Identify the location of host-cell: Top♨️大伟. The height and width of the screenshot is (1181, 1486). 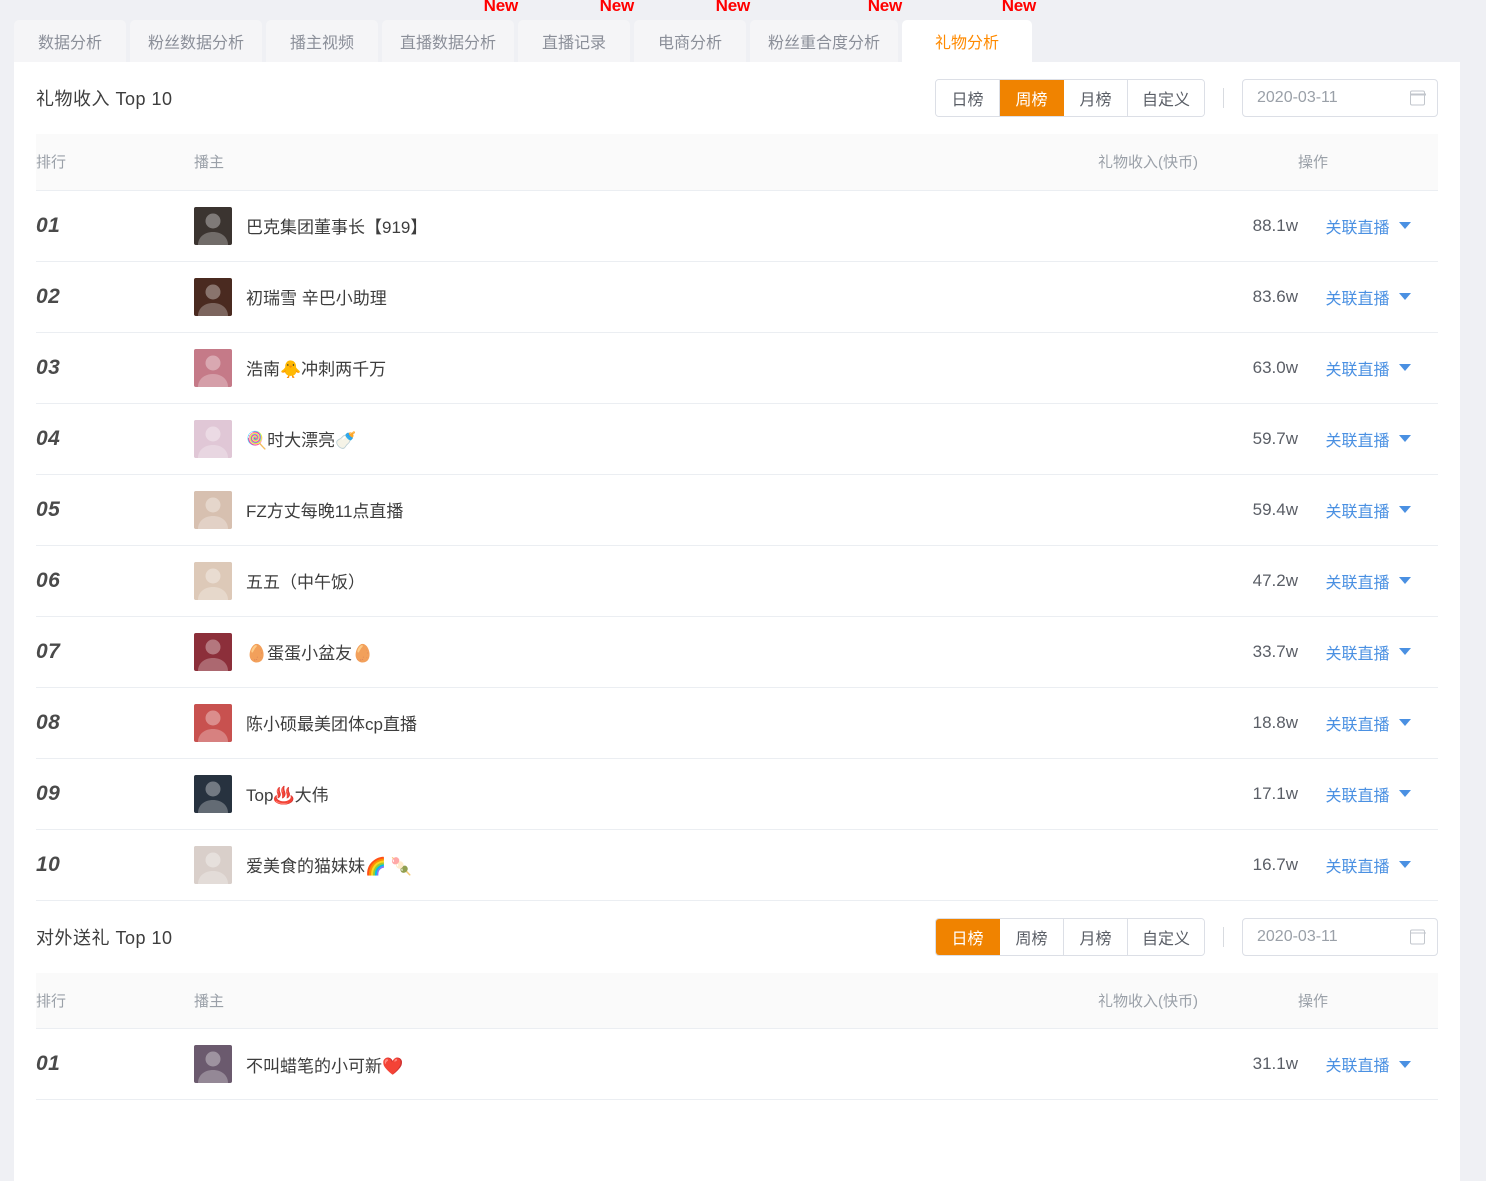
(646, 794).